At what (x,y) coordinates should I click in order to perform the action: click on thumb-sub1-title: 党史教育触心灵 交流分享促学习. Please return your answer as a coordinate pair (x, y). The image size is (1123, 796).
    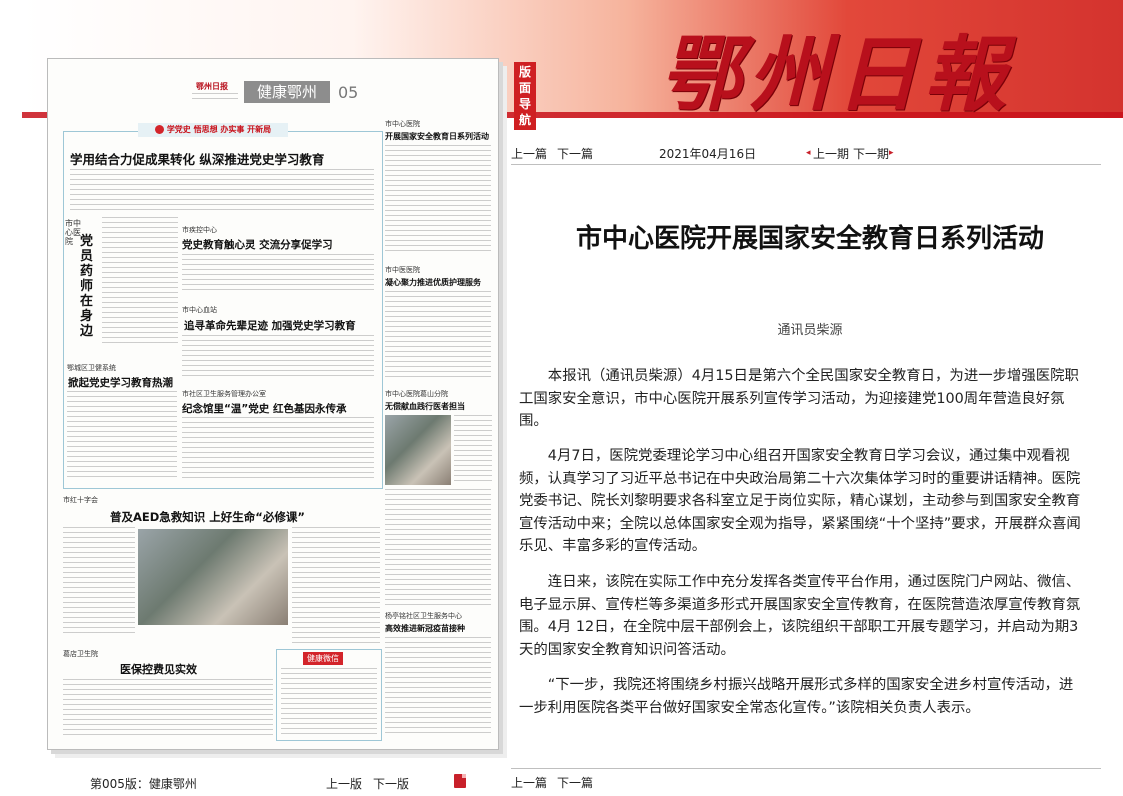
    Looking at the image, I should click on (257, 244).